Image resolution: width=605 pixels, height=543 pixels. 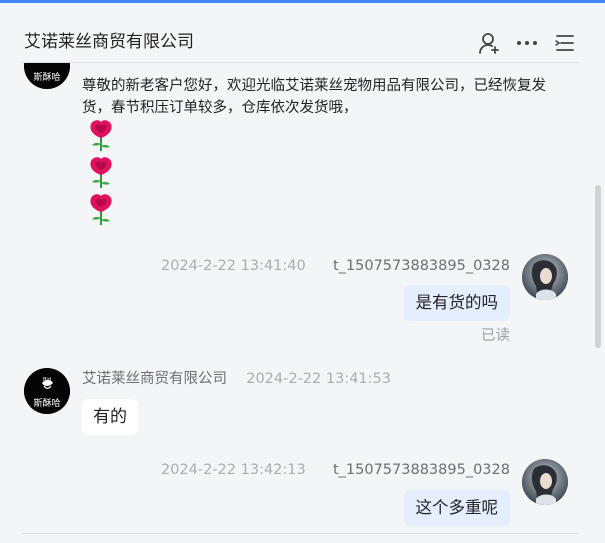 I want to click on shop-avatar: 斯酥哈, so click(x=47, y=76).